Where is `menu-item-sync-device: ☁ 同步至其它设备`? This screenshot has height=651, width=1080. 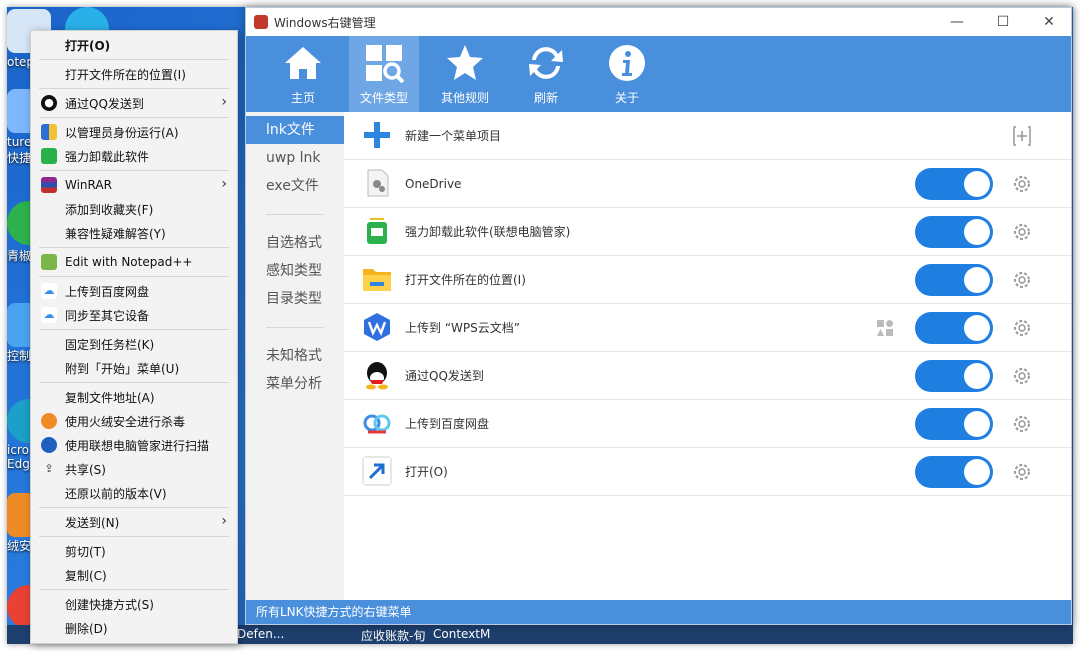
menu-item-sync-device: ☁ 同步至其它设备 is located at coordinates (134, 315).